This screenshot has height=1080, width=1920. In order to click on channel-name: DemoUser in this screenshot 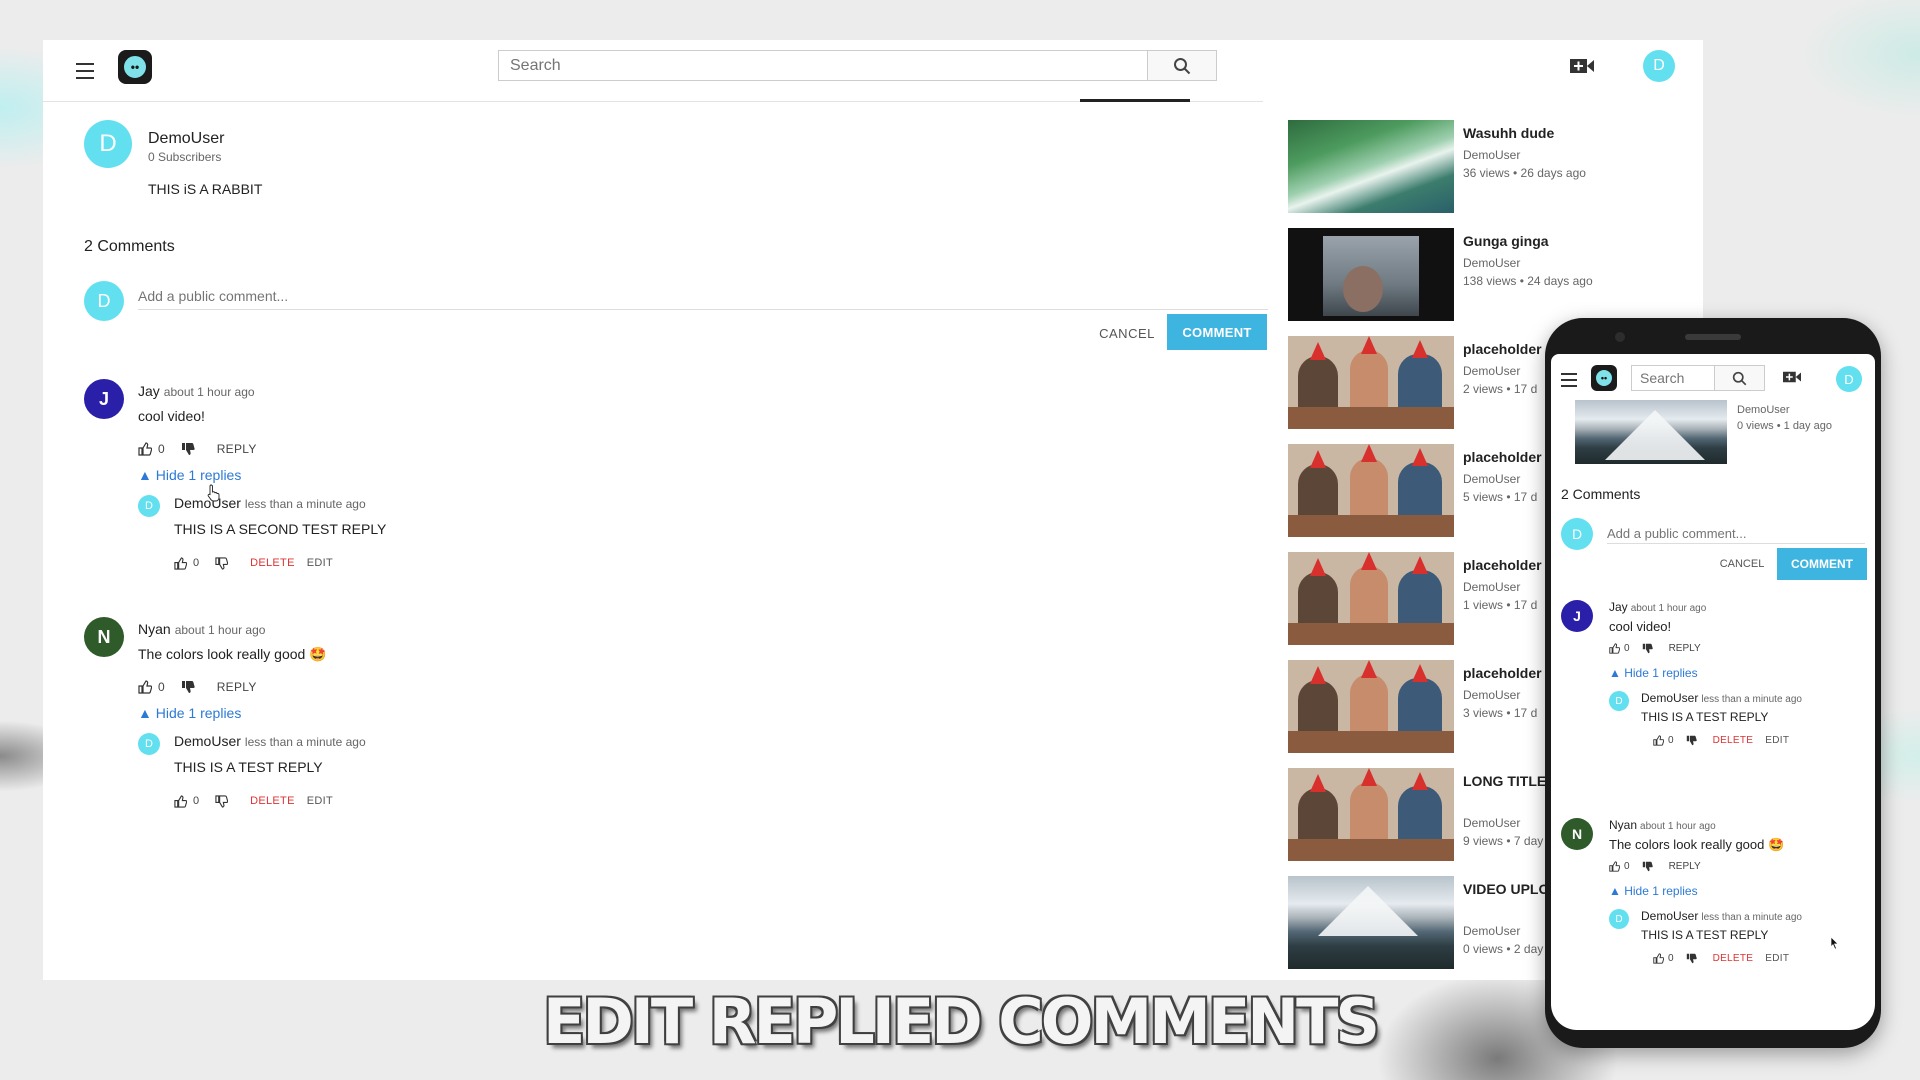, I will do `click(186, 139)`.